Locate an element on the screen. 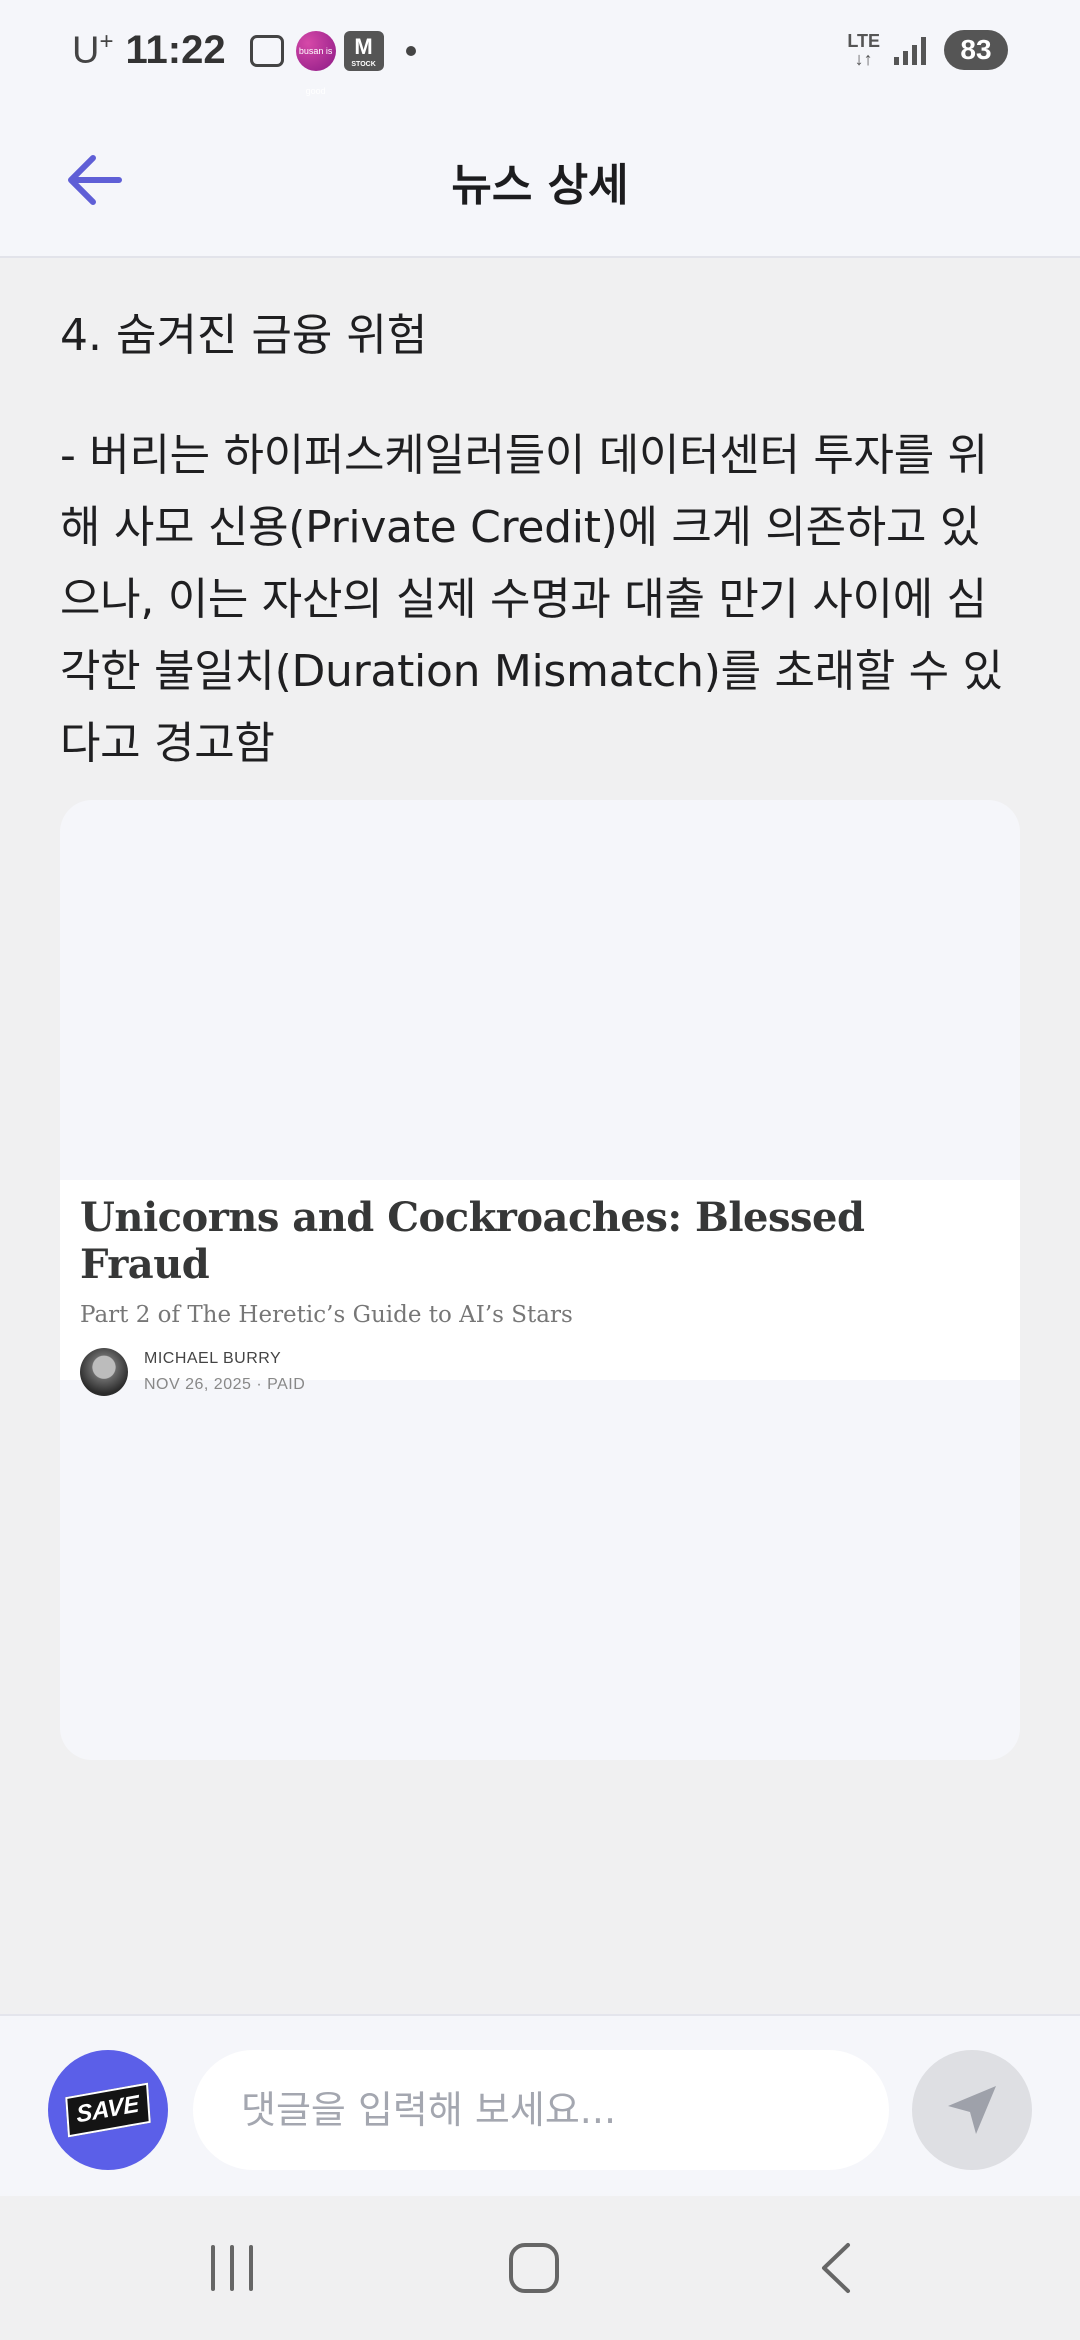  recents-icon is located at coordinates (232, 2268).